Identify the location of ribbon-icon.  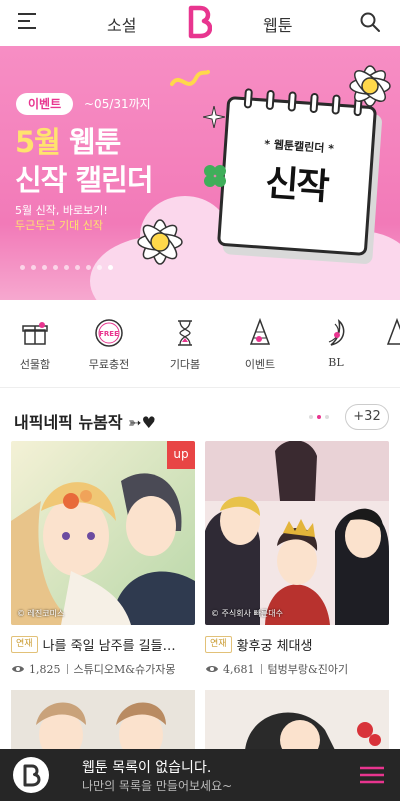
(190, 78).